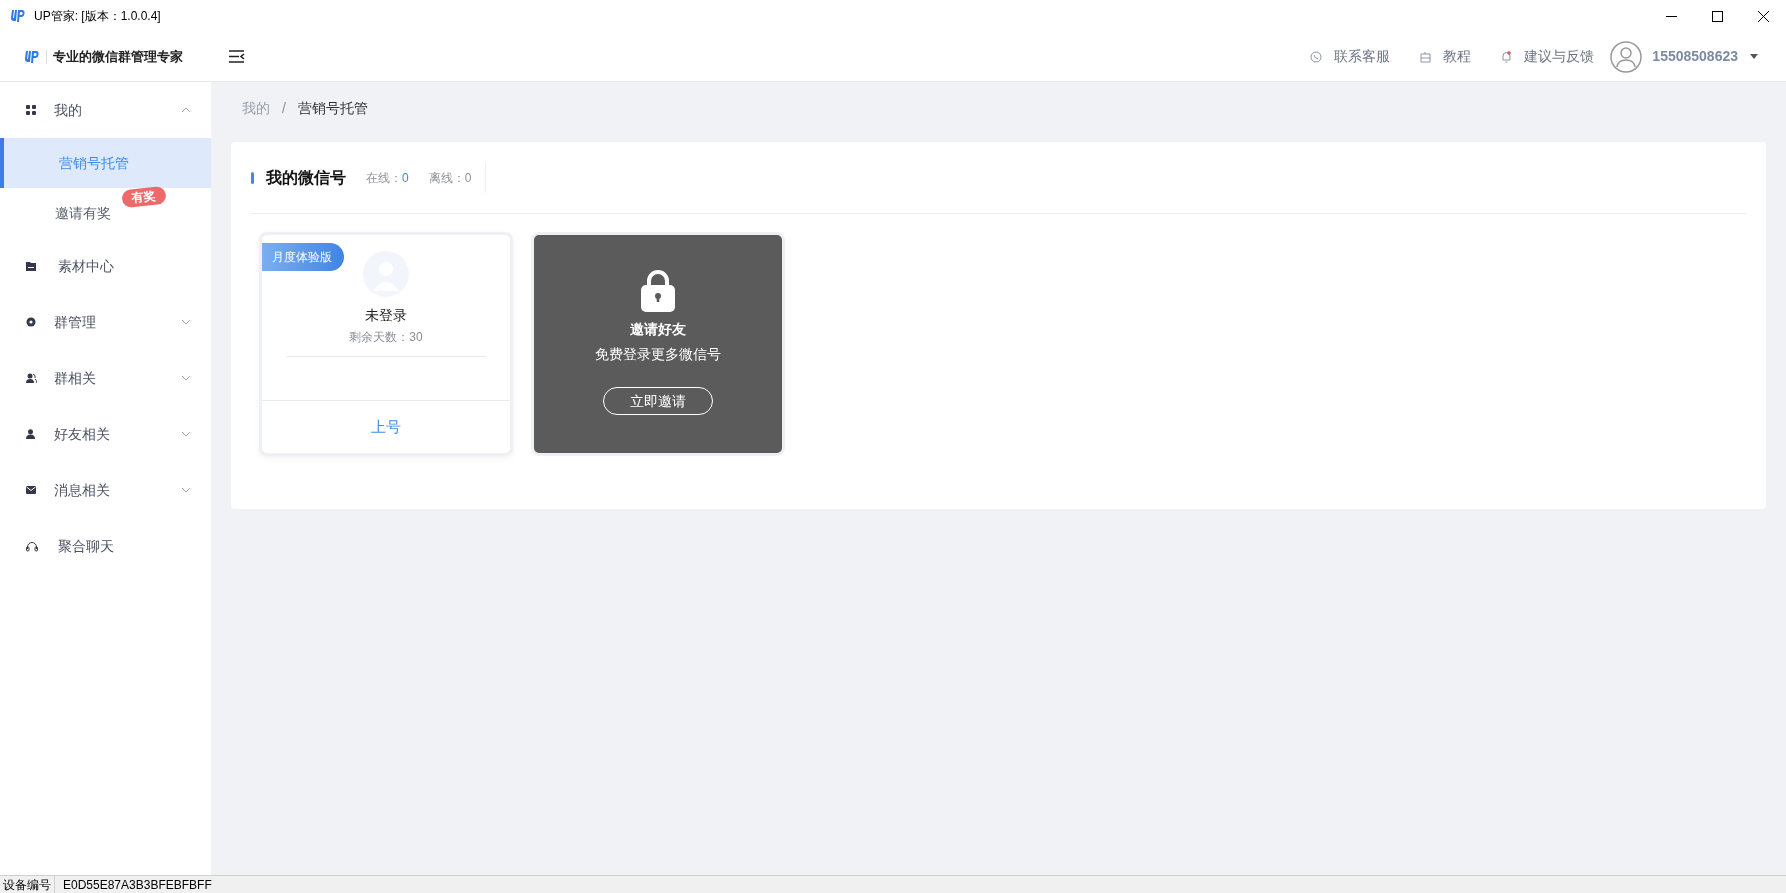  I want to click on sidebar-item: 素材中心, so click(105, 266).